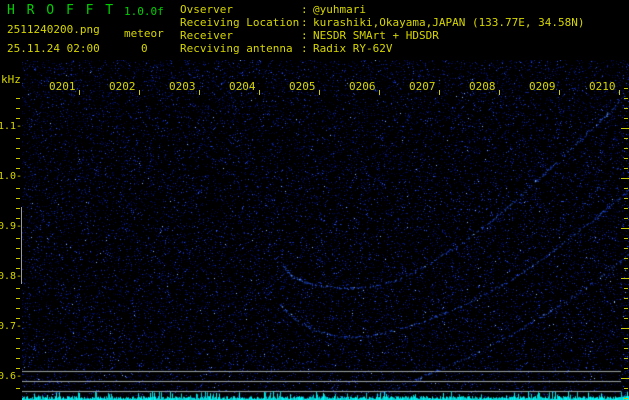  Describe the element at coordinates (11, 226) in the screenshot. I see `freq-axis-label: 0.9-` at that location.